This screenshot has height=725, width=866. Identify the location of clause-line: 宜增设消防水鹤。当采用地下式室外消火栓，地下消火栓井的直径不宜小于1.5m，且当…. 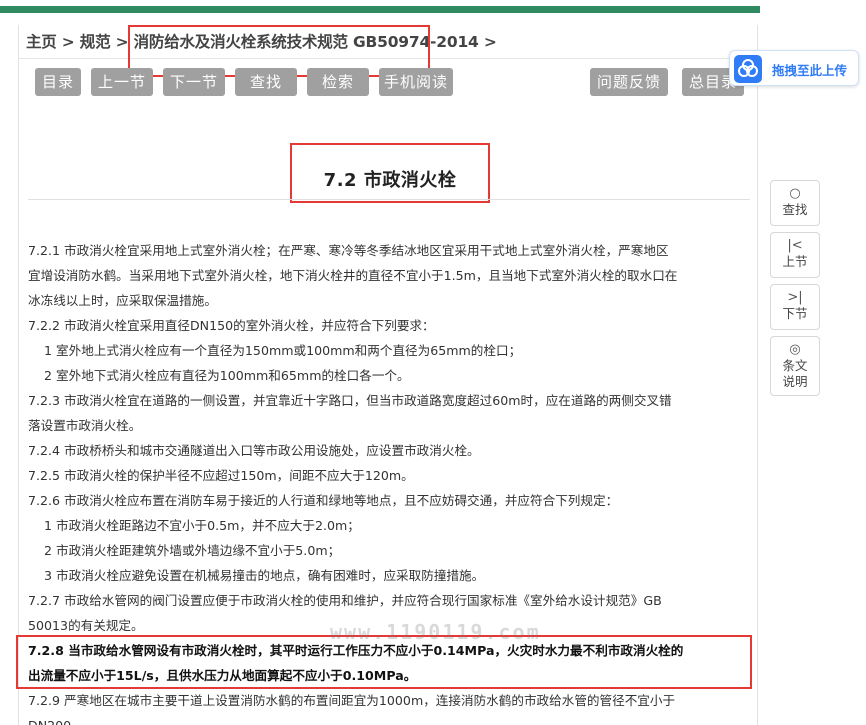
(353, 275).